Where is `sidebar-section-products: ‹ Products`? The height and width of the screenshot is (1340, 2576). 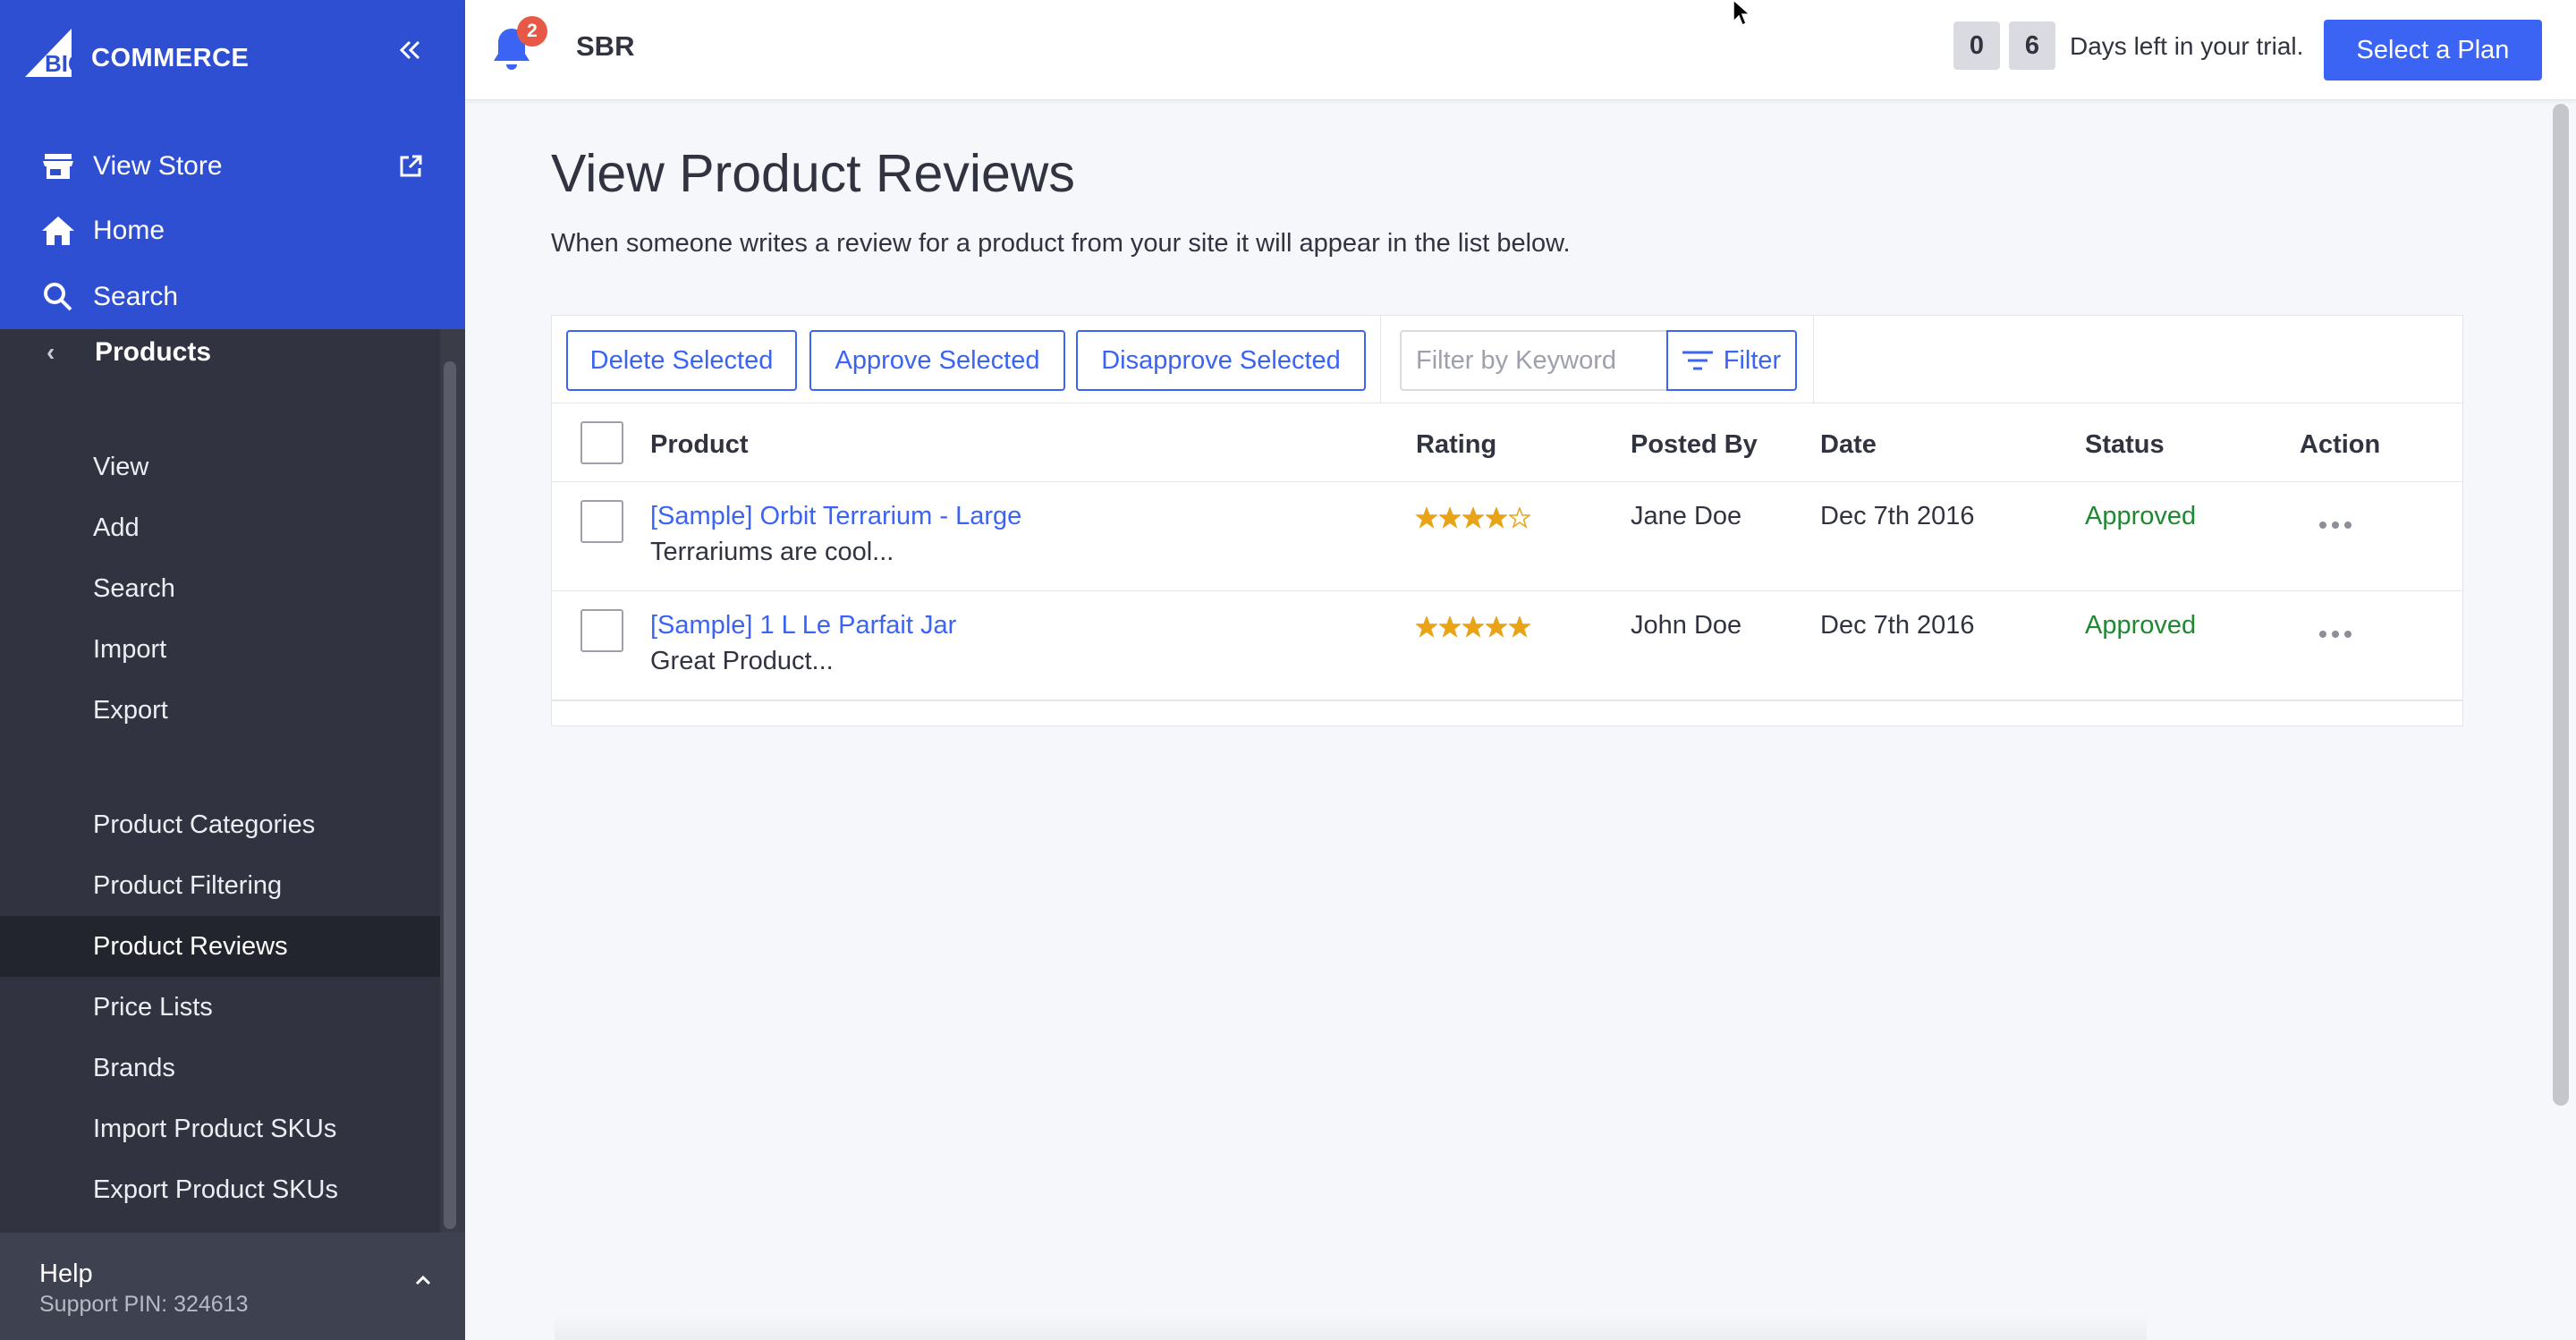 sidebar-section-products: ‹ Products is located at coordinates (232, 352).